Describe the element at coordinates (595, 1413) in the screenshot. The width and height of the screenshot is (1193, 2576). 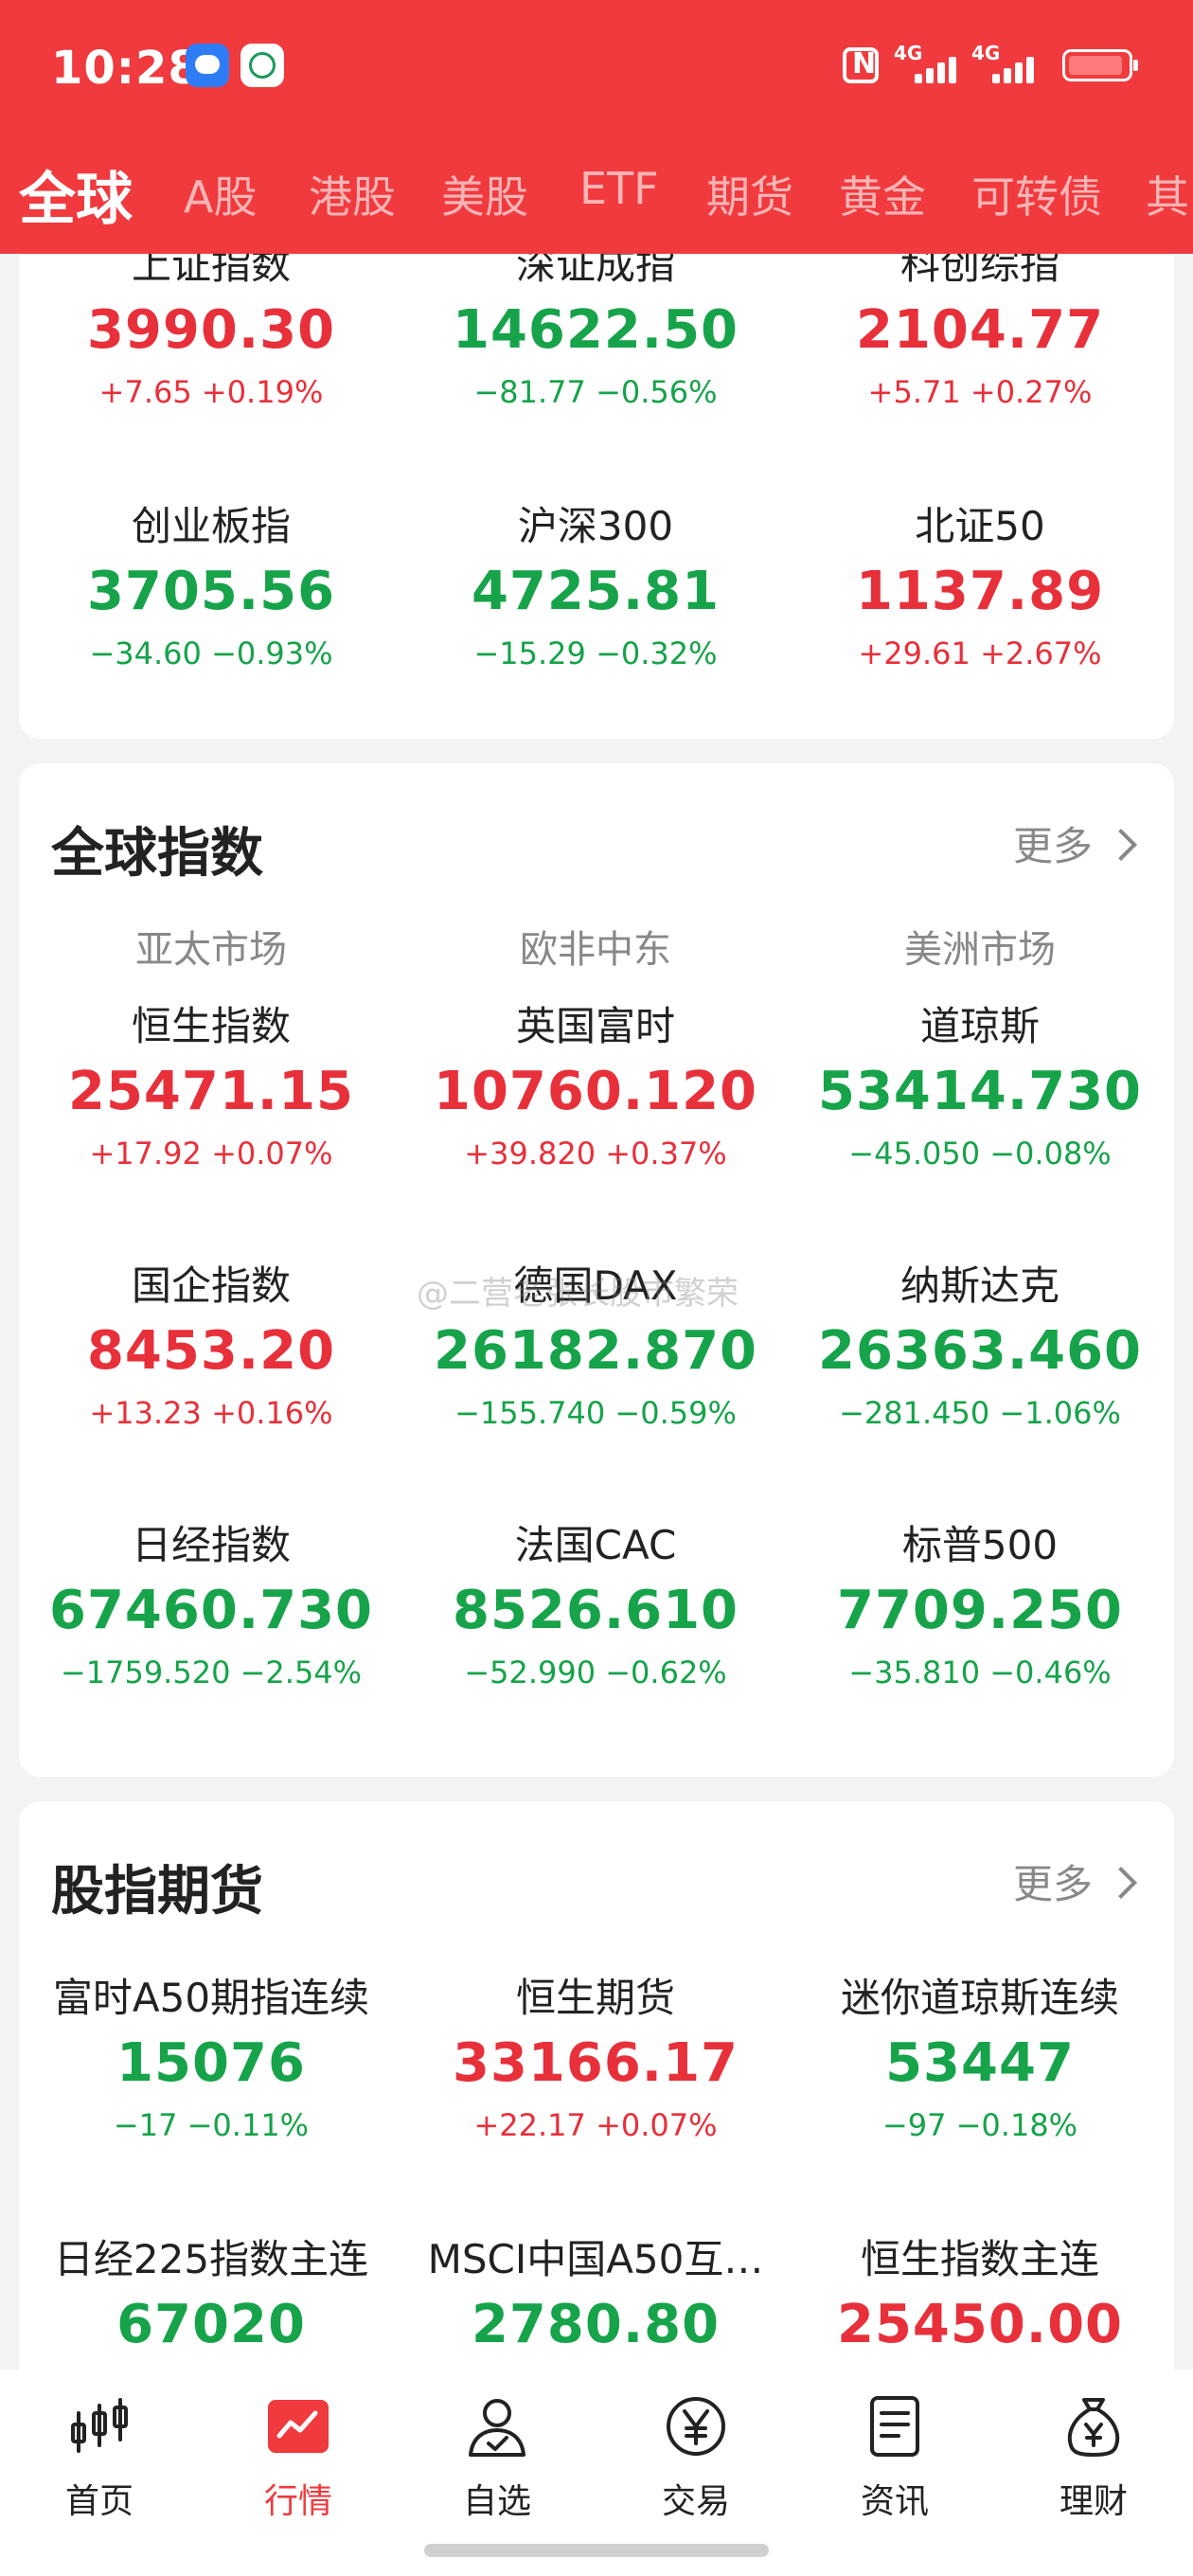
I see `index-change: −155.740 −0.59%` at that location.